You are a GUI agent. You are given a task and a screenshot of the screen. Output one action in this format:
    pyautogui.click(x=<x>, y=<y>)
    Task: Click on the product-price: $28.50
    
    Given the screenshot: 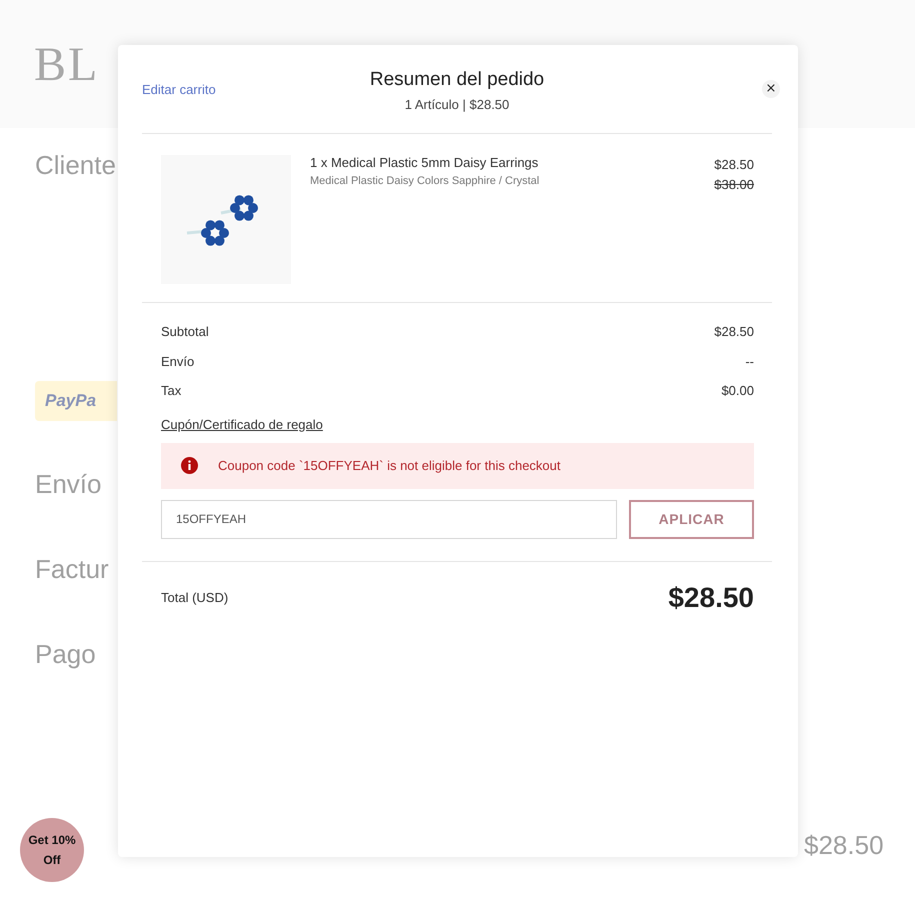 What is the action you would take?
    pyautogui.click(x=734, y=164)
    